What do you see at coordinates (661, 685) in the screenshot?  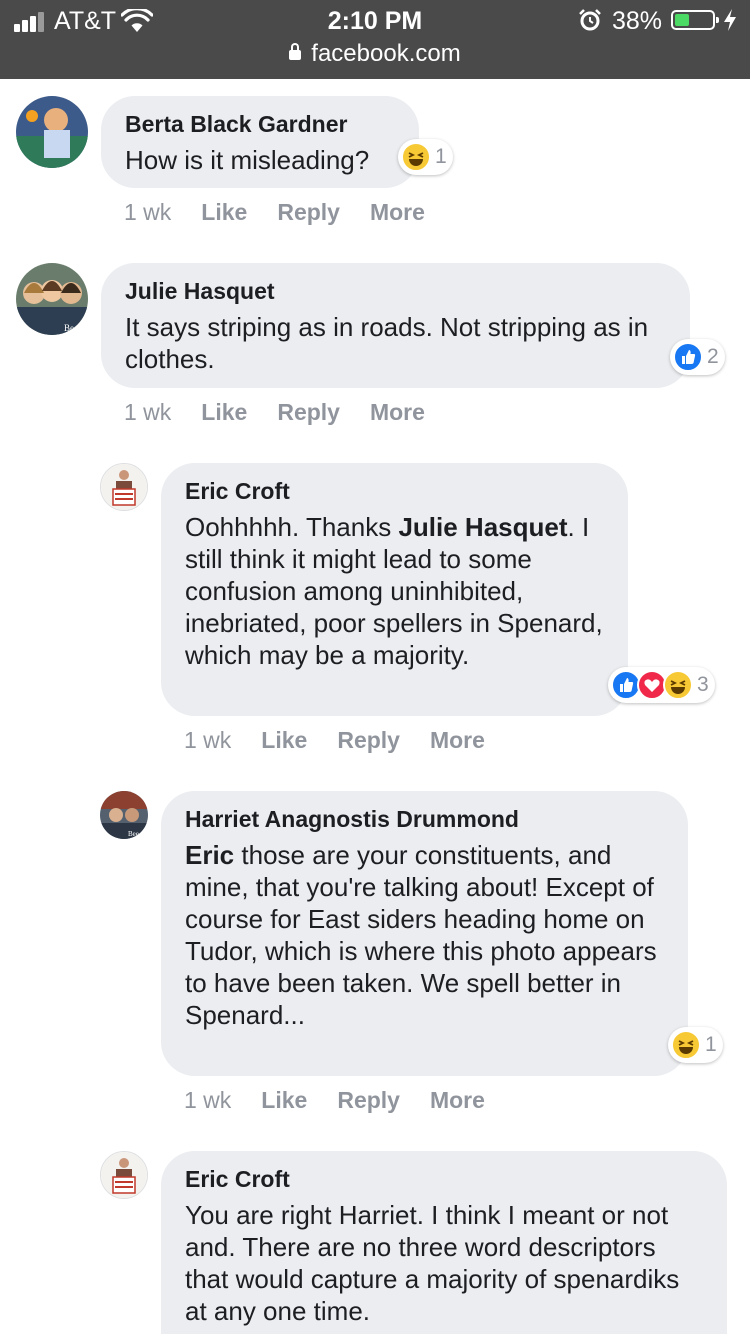 I see `reaction-summary: 3` at bounding box center [661, 685].